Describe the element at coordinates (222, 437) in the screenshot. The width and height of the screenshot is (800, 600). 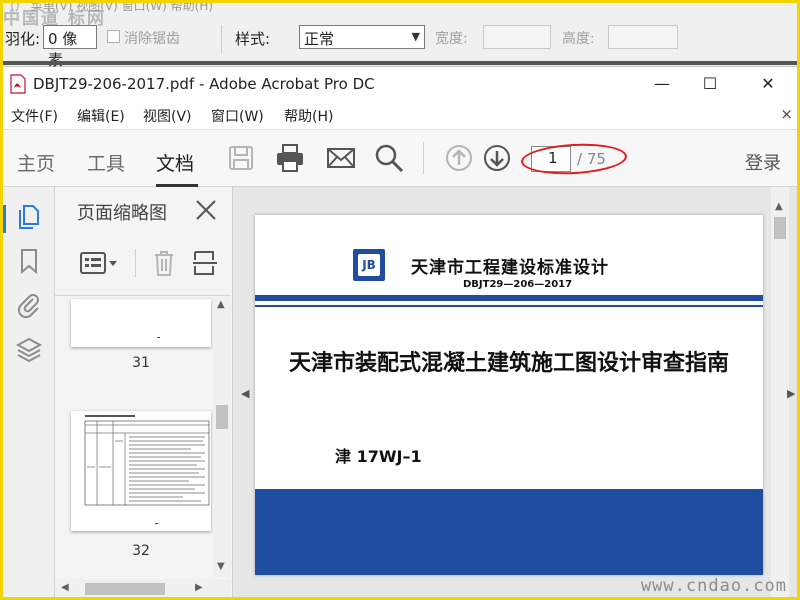
I see `thumbnails-vertical-scrollbar: ▲ ▼` at that location.